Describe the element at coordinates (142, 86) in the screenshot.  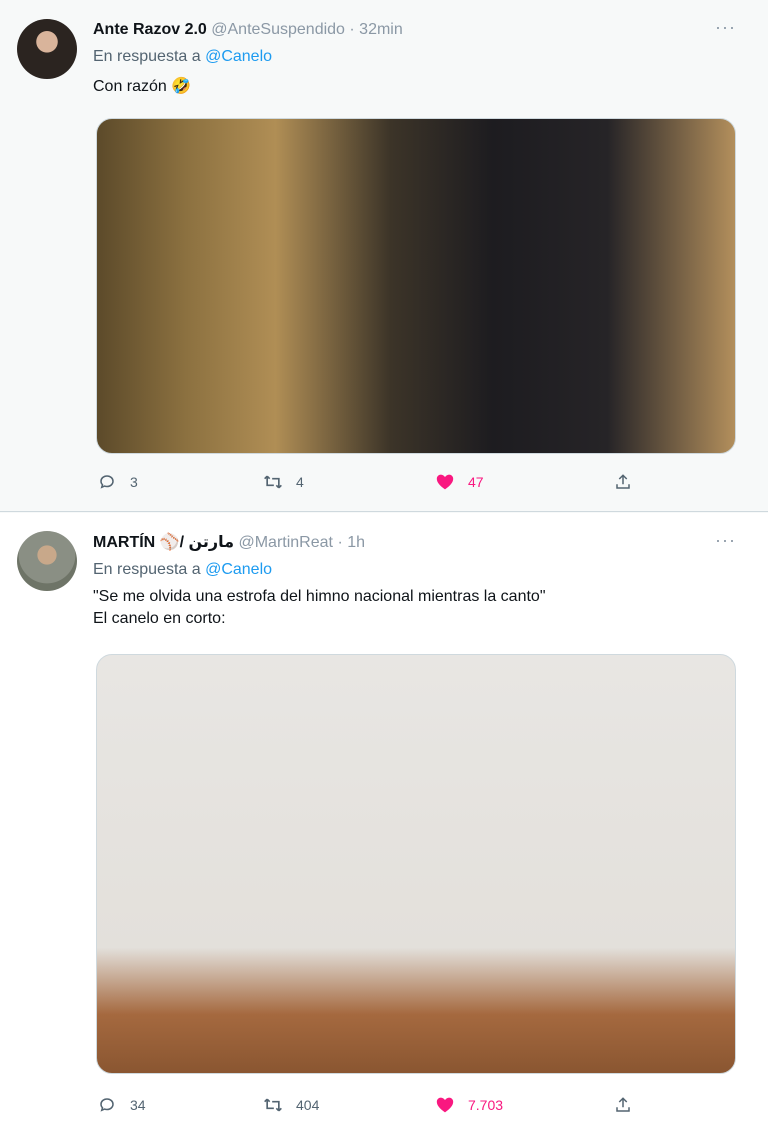
I see `tweet-text: Con razón 🤣` at that location.